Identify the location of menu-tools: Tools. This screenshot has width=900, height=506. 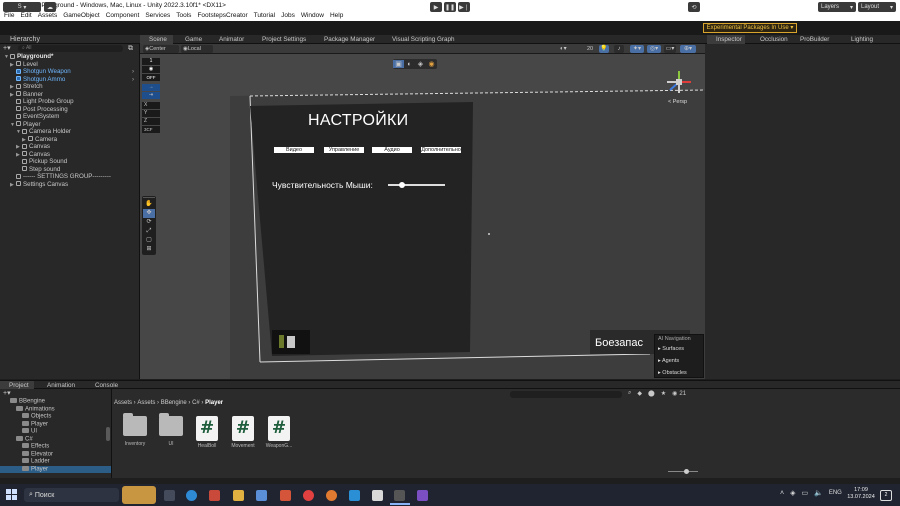
(183, 16).